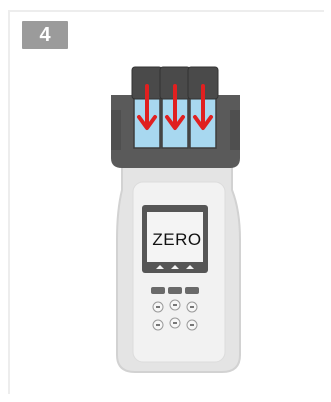 Image resolution: width=331 pixels, height=402 pixels. I want to click on holder-side-left, so click(116, 130).